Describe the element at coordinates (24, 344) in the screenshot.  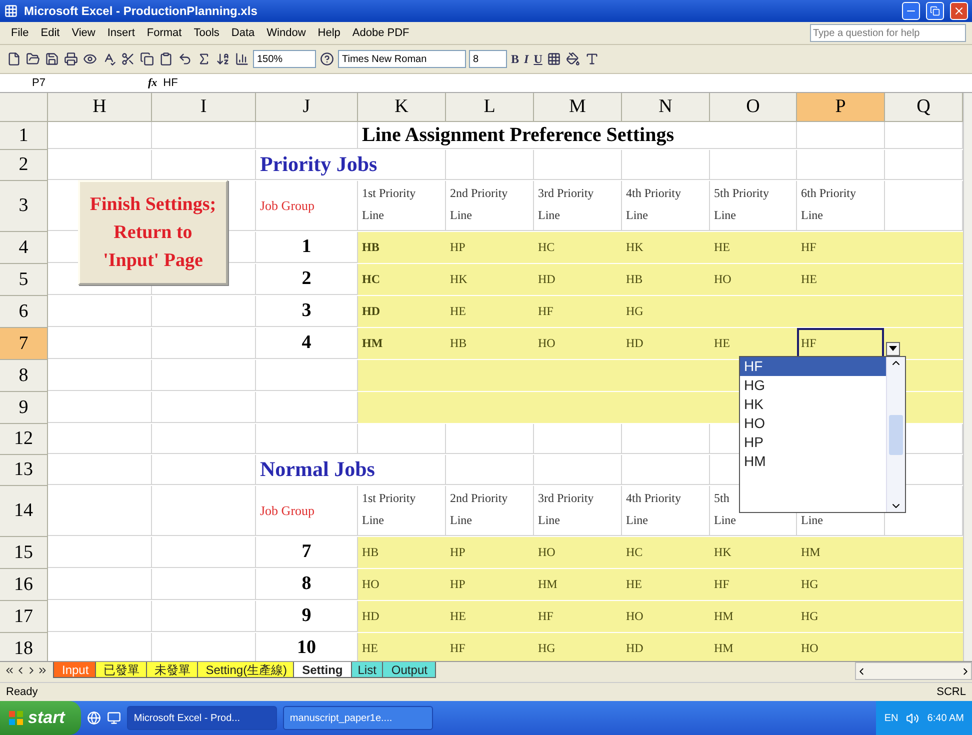
I see `row-header: 7` at that location.